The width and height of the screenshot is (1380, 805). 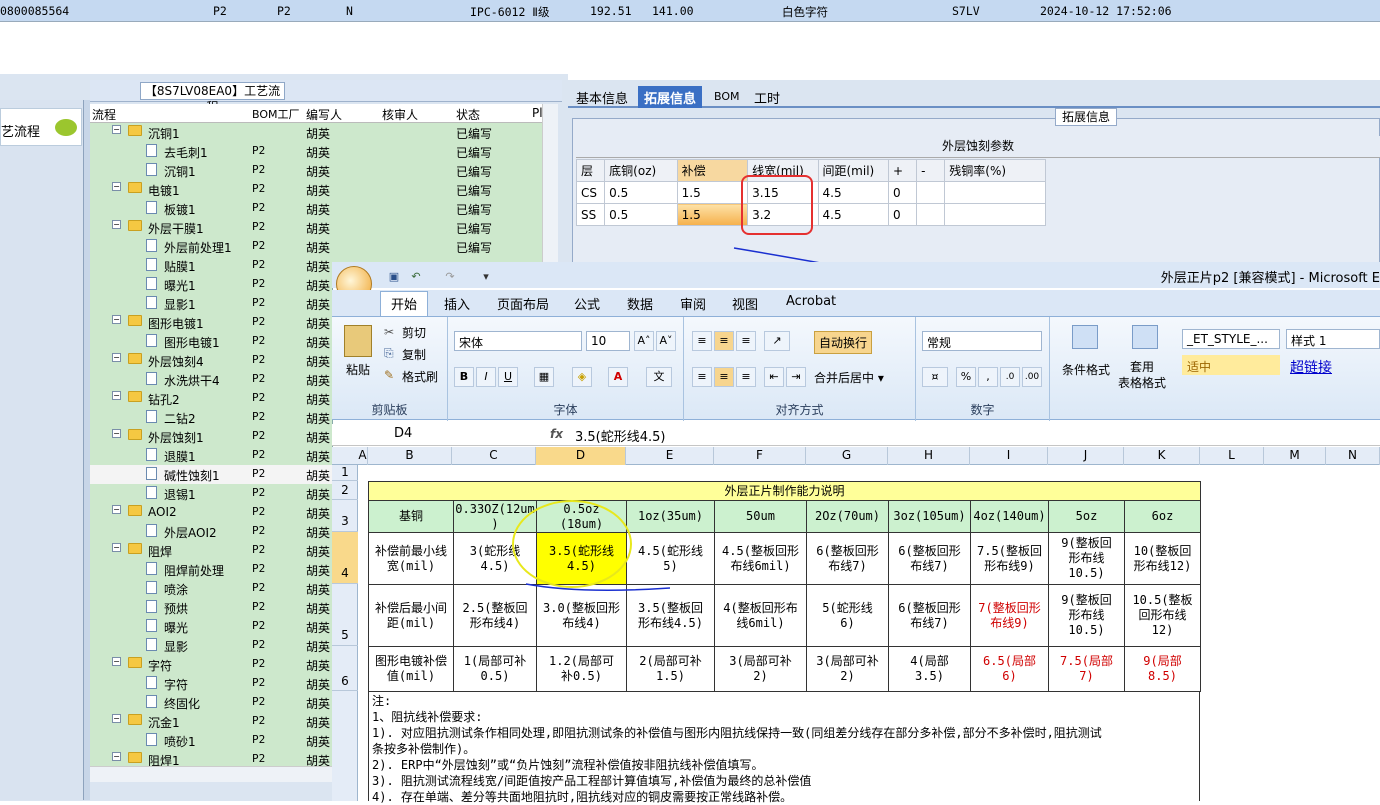 I want to click on paste-icon, so click(x=358, y=341).